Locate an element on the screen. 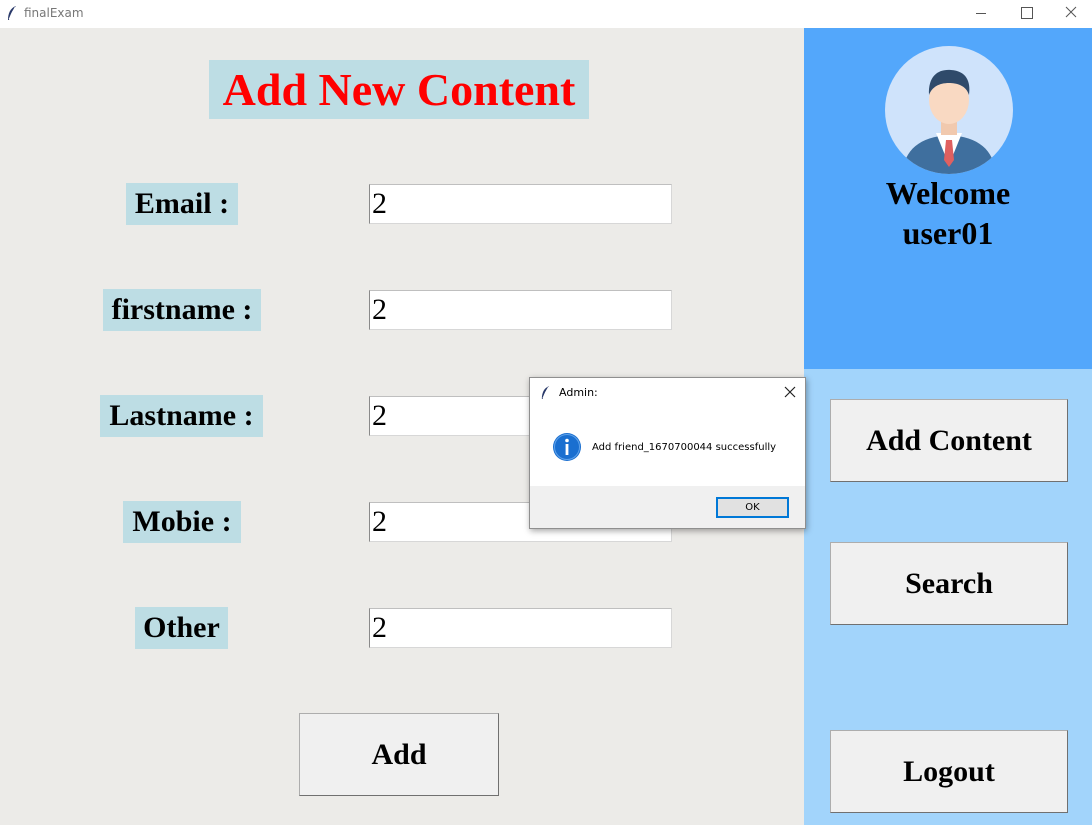  minimize-button is located at coordinates (981, 14).